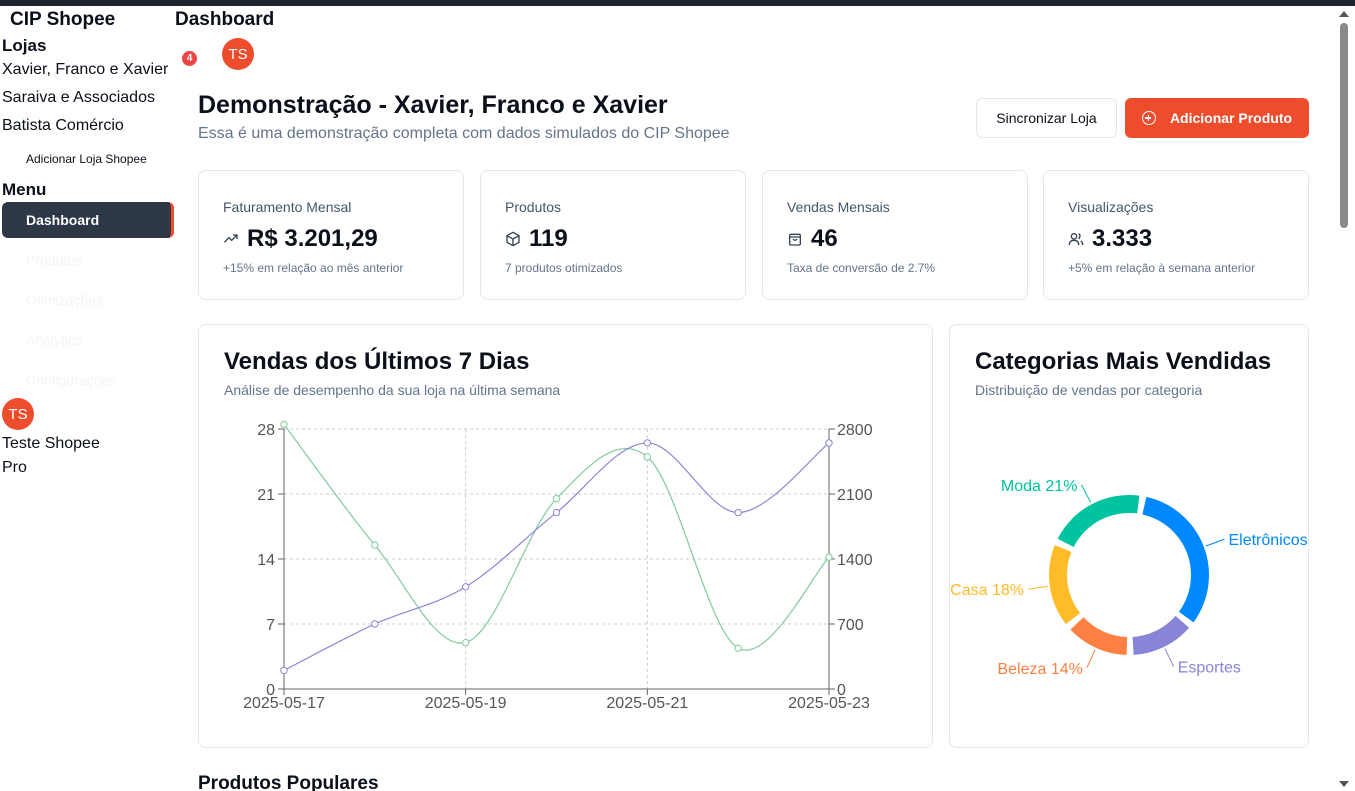  I want to click on plus-circle-icon, so click(1148, 118).